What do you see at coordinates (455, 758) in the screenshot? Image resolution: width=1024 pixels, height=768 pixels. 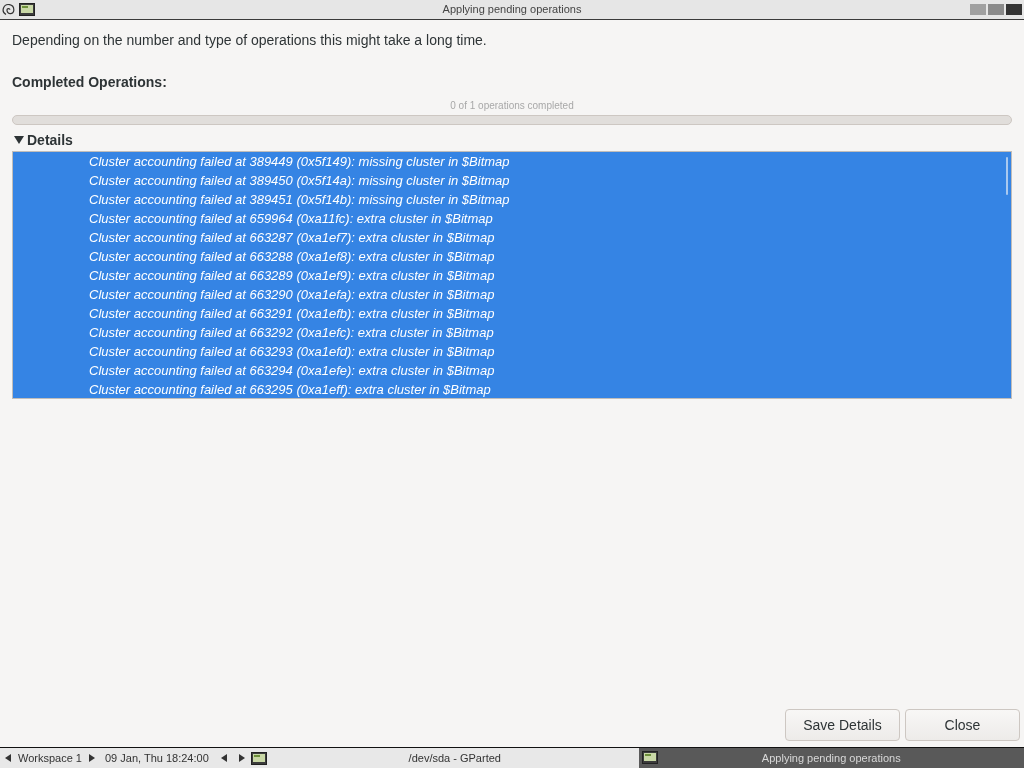 I see `taskbar-task: /dev/sda - GParted` at bounding box center [455, 758].